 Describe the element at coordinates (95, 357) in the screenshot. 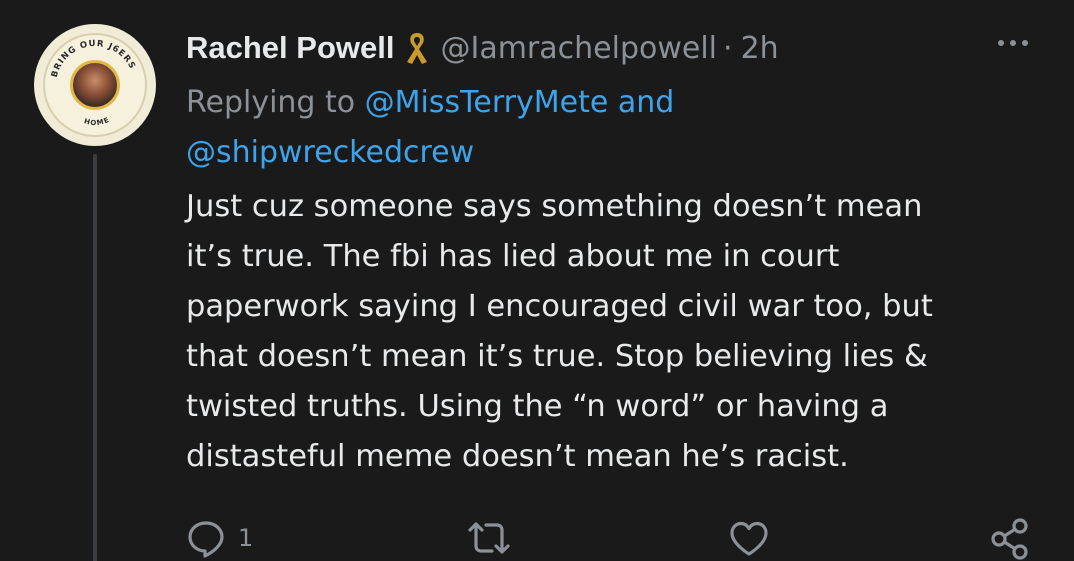

I see `thread-line` at that location.